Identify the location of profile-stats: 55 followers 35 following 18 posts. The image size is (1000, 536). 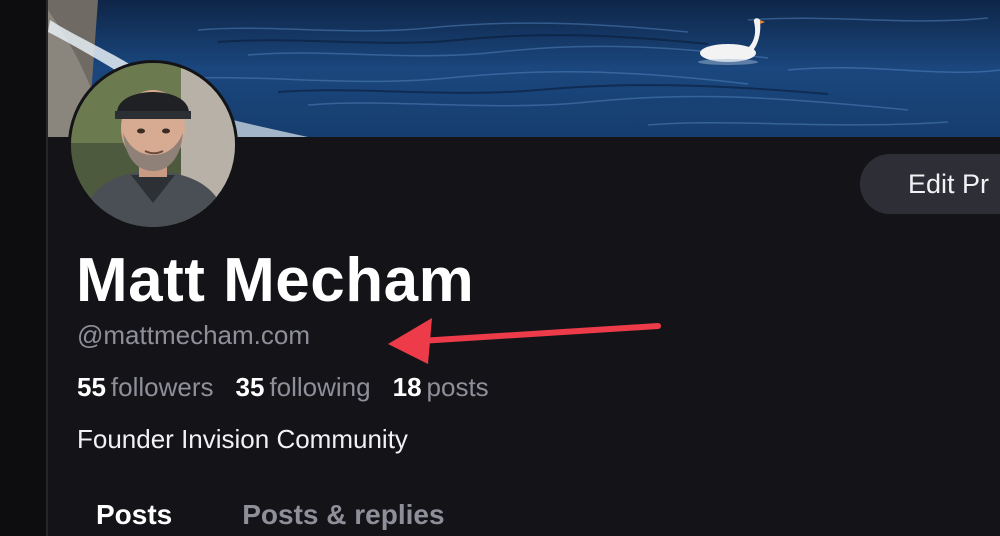
(283, 387).